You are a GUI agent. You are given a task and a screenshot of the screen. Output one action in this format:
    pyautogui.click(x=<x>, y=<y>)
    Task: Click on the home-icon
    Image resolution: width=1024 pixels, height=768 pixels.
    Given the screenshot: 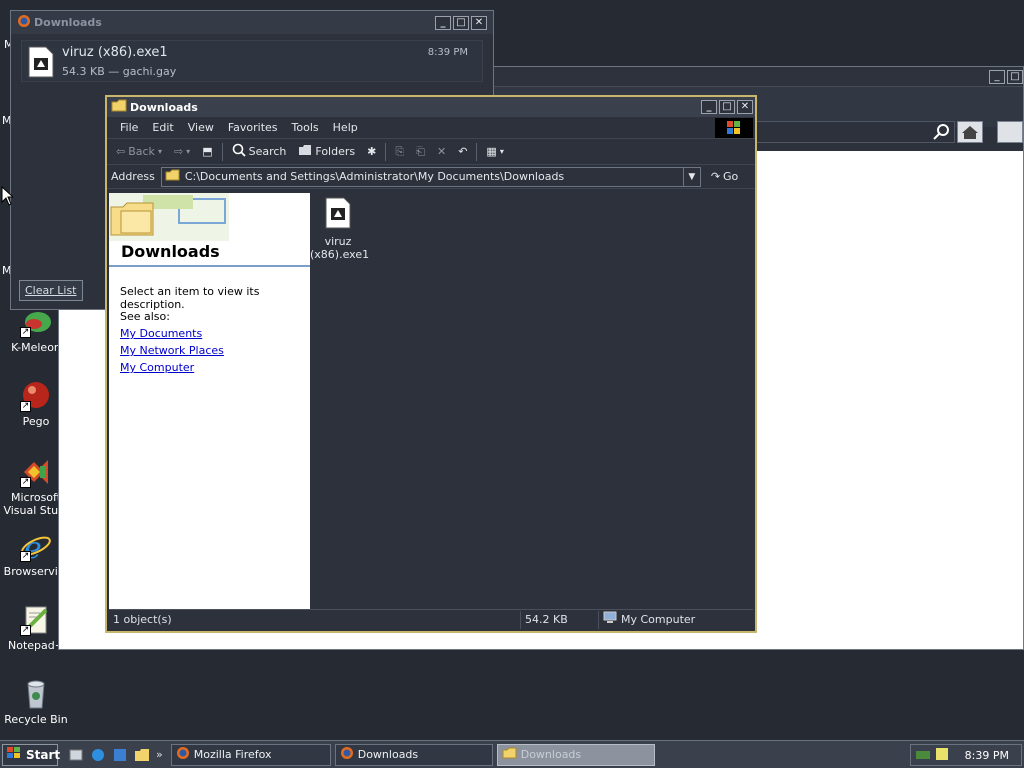 What is the action you would take?
    pyautogui.click(x=970, y=132)
    